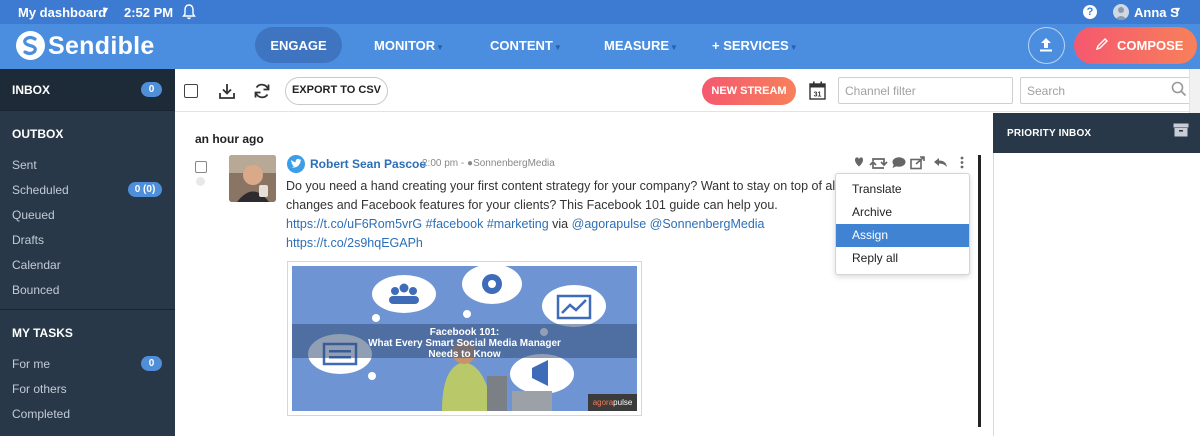  Describe the element at coordinates (878, 163) in the screenshot. I see `retweet-icon` at that location.